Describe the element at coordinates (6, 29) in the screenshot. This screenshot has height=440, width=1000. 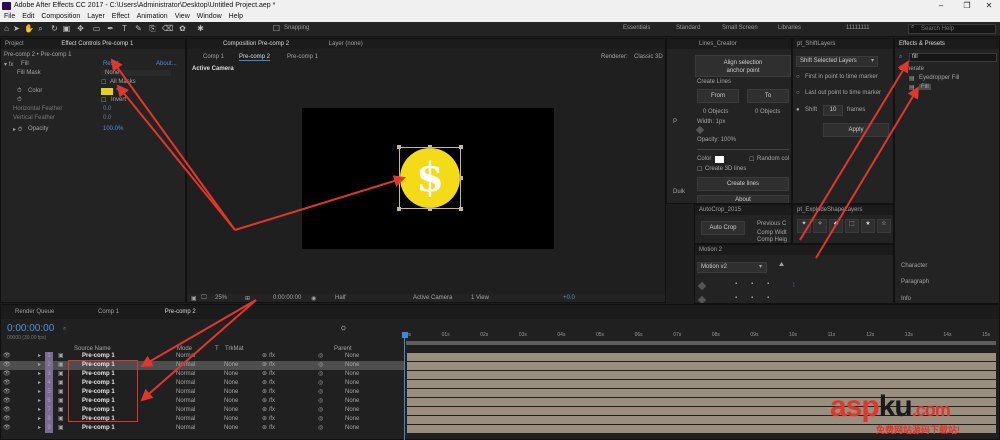
I see `home-icon: ⌂` at that location.